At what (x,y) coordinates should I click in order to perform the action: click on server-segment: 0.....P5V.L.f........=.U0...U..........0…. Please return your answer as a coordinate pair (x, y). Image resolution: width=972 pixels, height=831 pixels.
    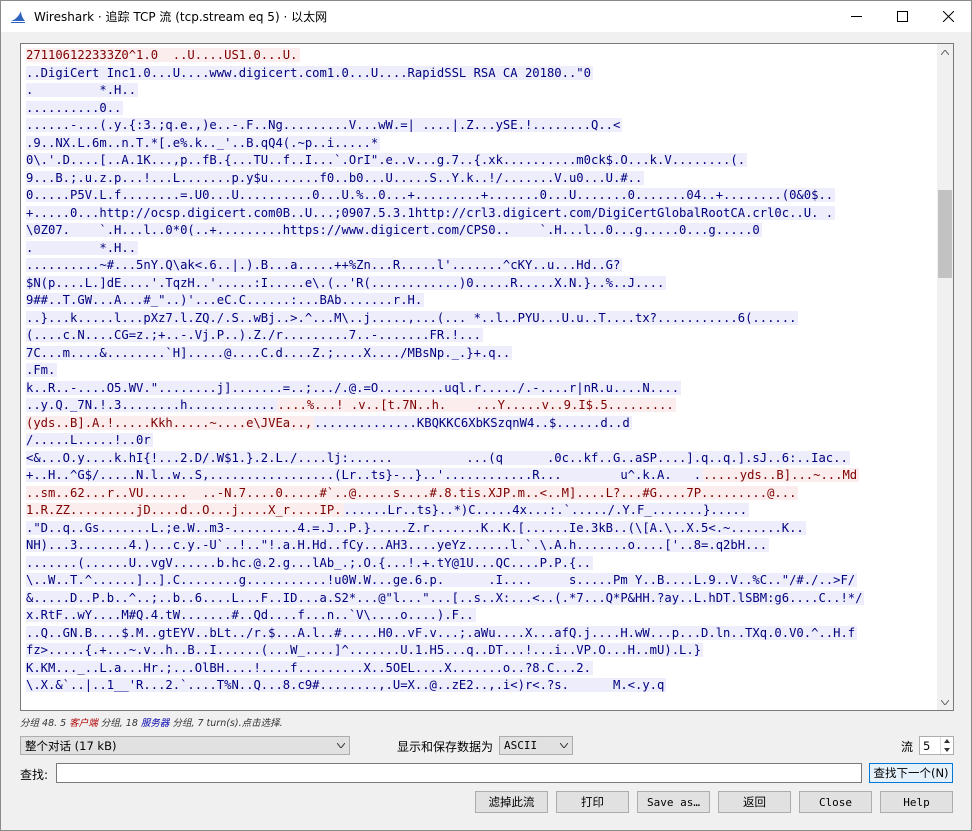
    Looking at the image, I should click on (431, 195).